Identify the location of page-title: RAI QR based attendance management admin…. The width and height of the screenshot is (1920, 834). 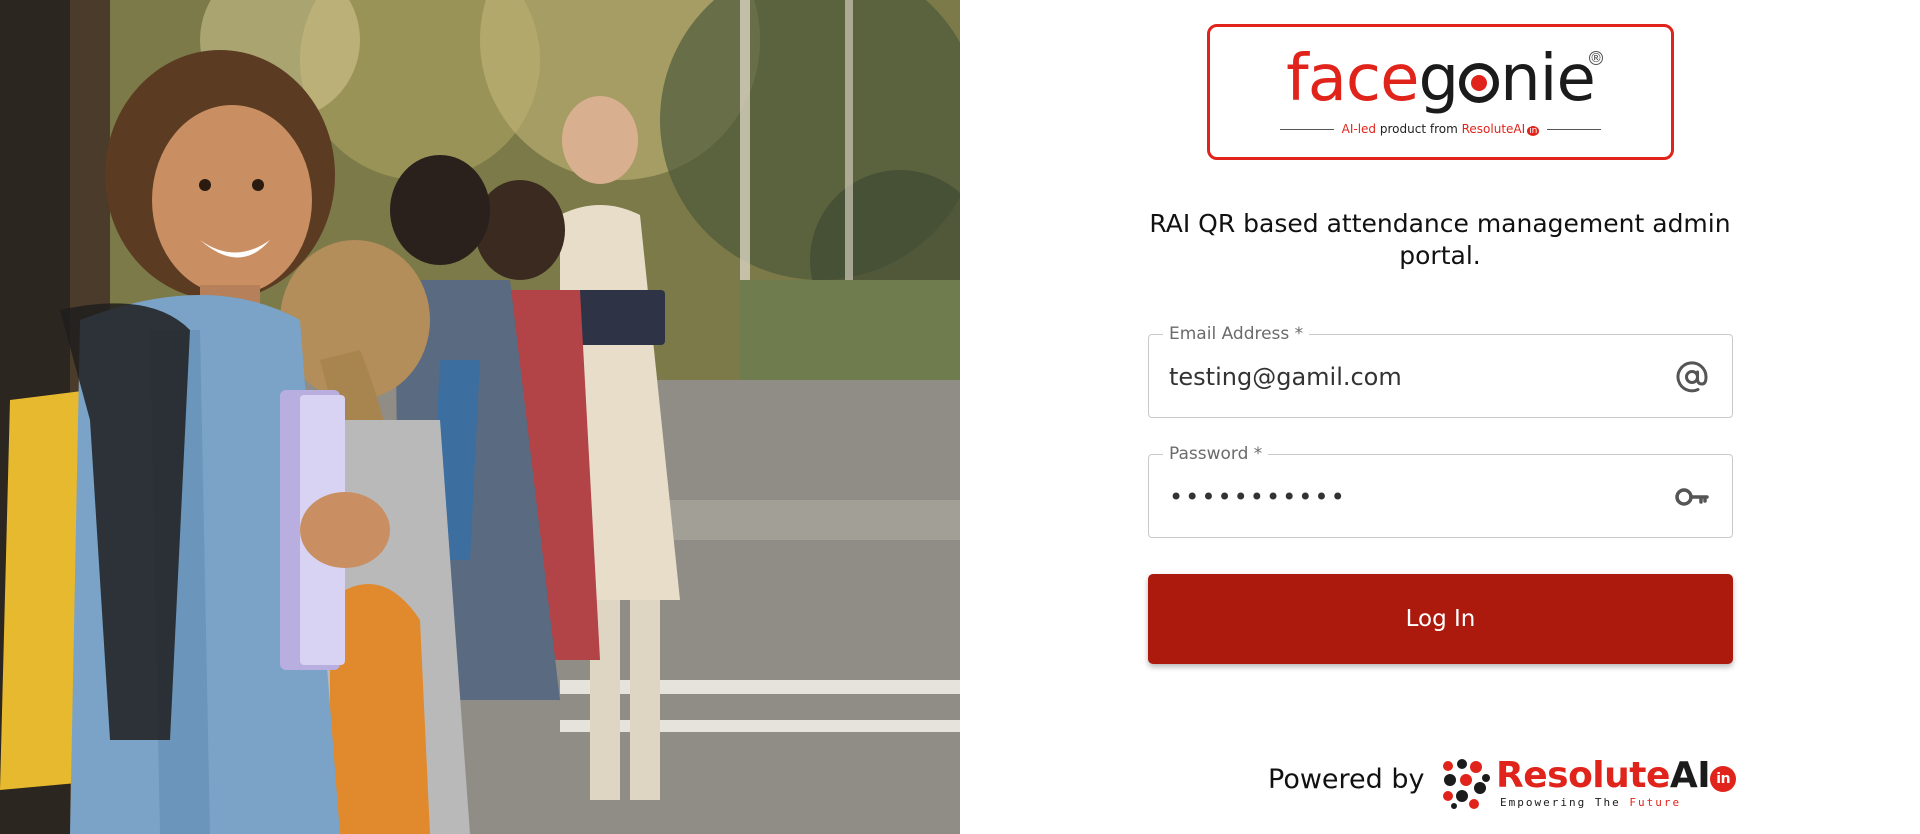
(1440, 239).